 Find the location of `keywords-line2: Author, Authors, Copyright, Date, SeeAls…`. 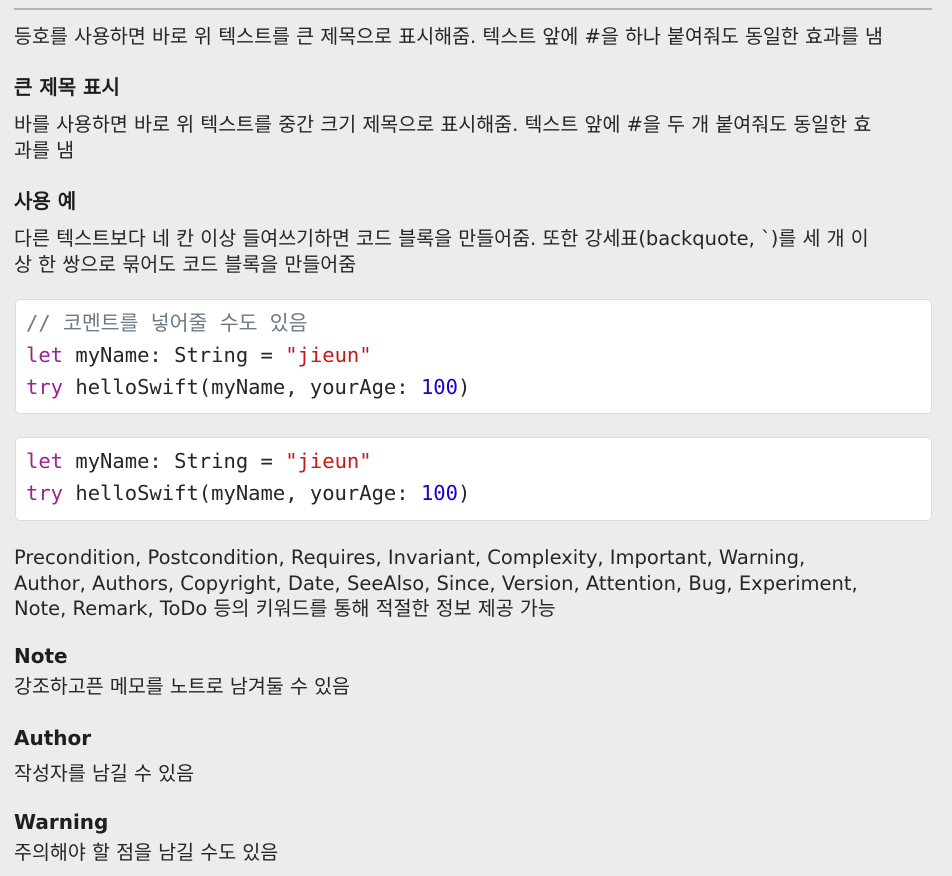

keywords-line2: Author, Authors, Copyright, Date, SeeAls… is located at coordinates (436, 583).